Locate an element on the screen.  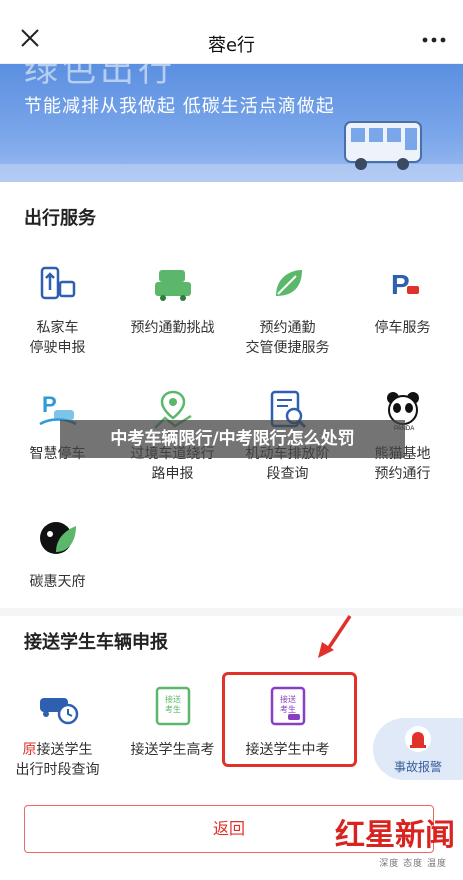
page-title: 蓉e行 is located at coordinates (231, 45).